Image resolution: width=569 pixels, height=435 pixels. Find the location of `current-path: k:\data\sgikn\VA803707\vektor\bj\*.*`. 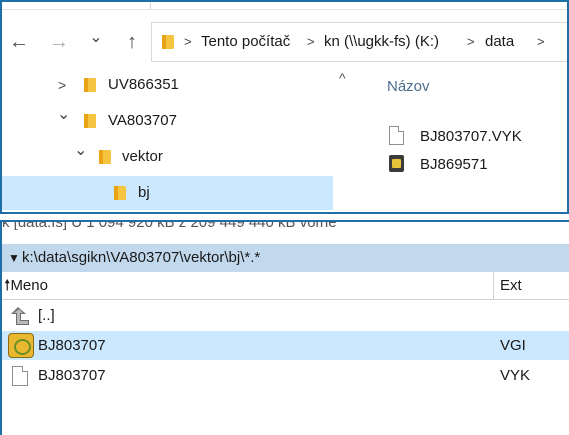

current-path: k:\data\sgikn\VA803707\vektor\bj\*.* is located at coordinates (141, 257).